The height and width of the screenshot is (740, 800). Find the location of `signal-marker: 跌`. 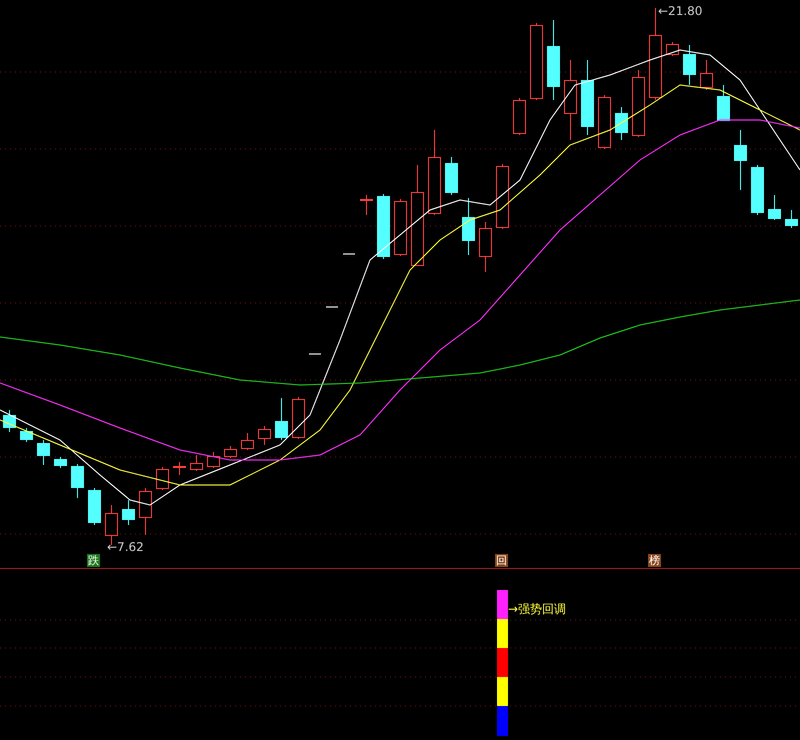

signal-marker: 跌 is located at coordinates (93, 560).